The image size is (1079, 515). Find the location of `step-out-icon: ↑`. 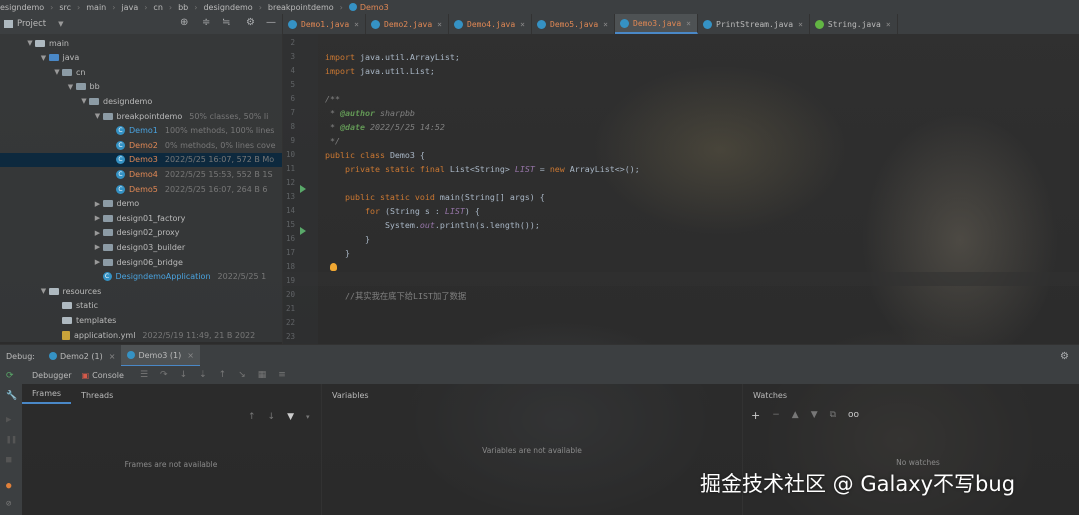

step-out-icon: ↑ is located at coordinates (223, 375).